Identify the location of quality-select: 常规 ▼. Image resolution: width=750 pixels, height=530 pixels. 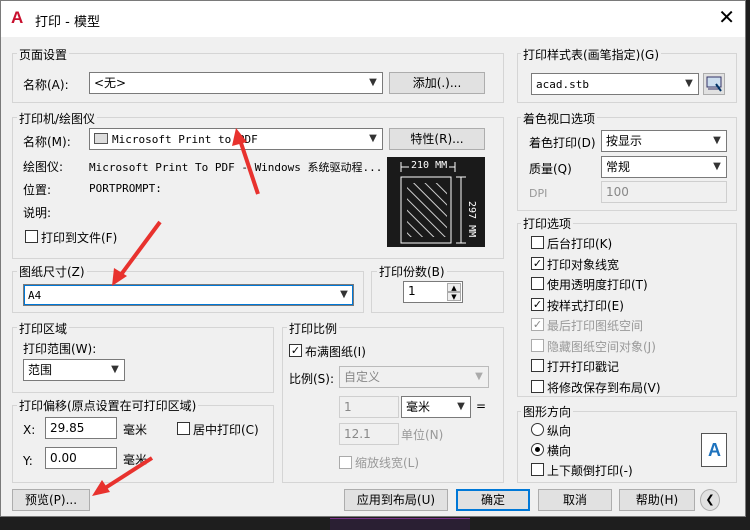
(664, 167).